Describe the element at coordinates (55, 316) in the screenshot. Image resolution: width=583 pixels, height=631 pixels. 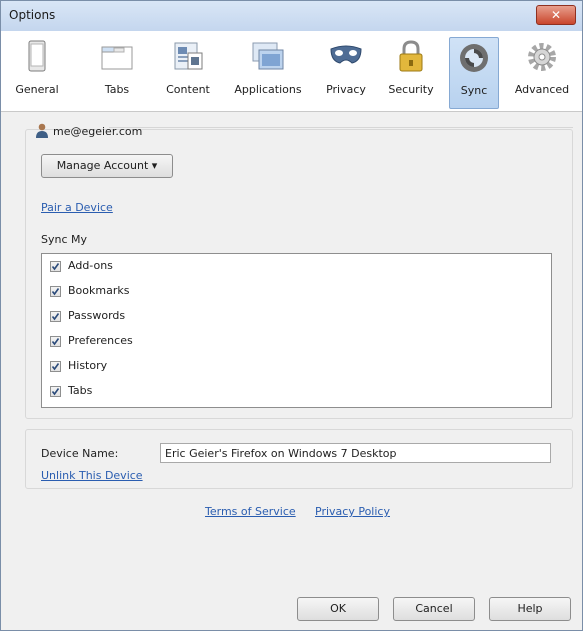
I see `passwords-checkbox` at that location.